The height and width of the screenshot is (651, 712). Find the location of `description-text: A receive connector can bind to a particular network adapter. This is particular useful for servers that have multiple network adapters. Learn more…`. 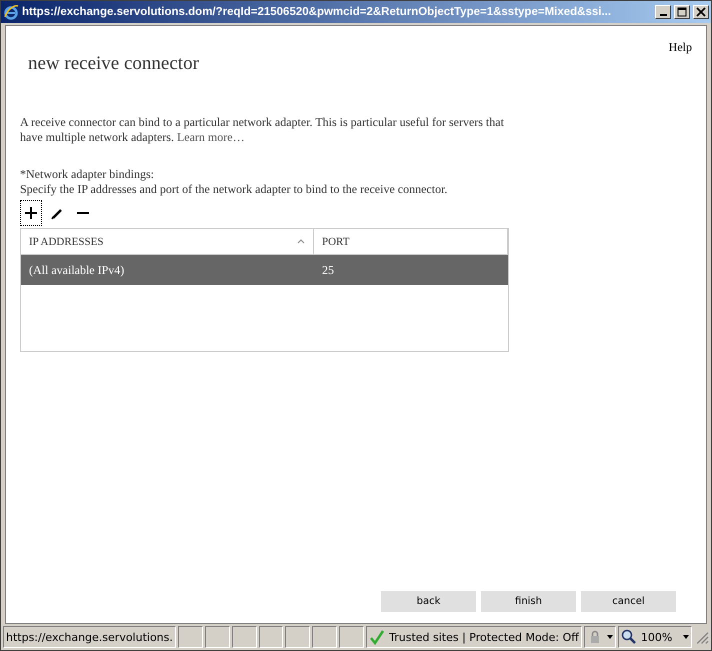

description-text: A receive connector can bind to a particular network adapter. This is particular useful for servers that have multiple network adapters. Learn more… is located at coordinates (262, 130).